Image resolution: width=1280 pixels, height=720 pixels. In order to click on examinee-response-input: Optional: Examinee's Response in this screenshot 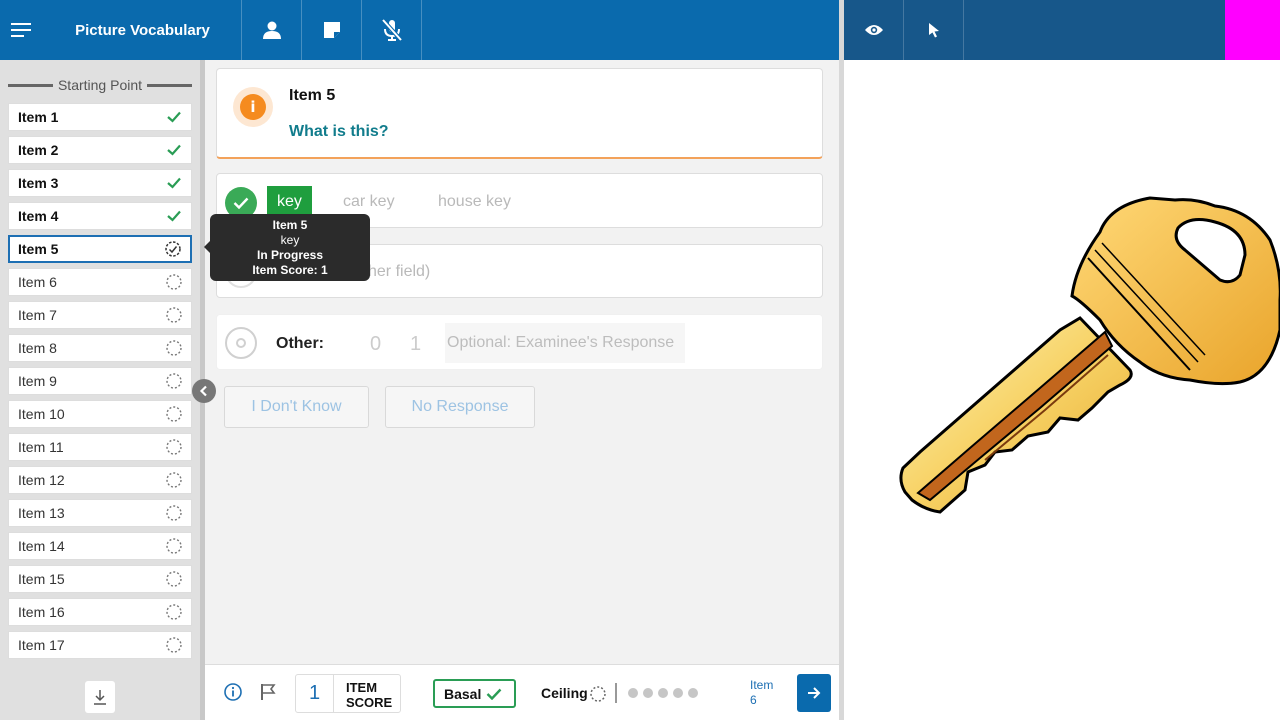, I will do `click(565, 343)`.